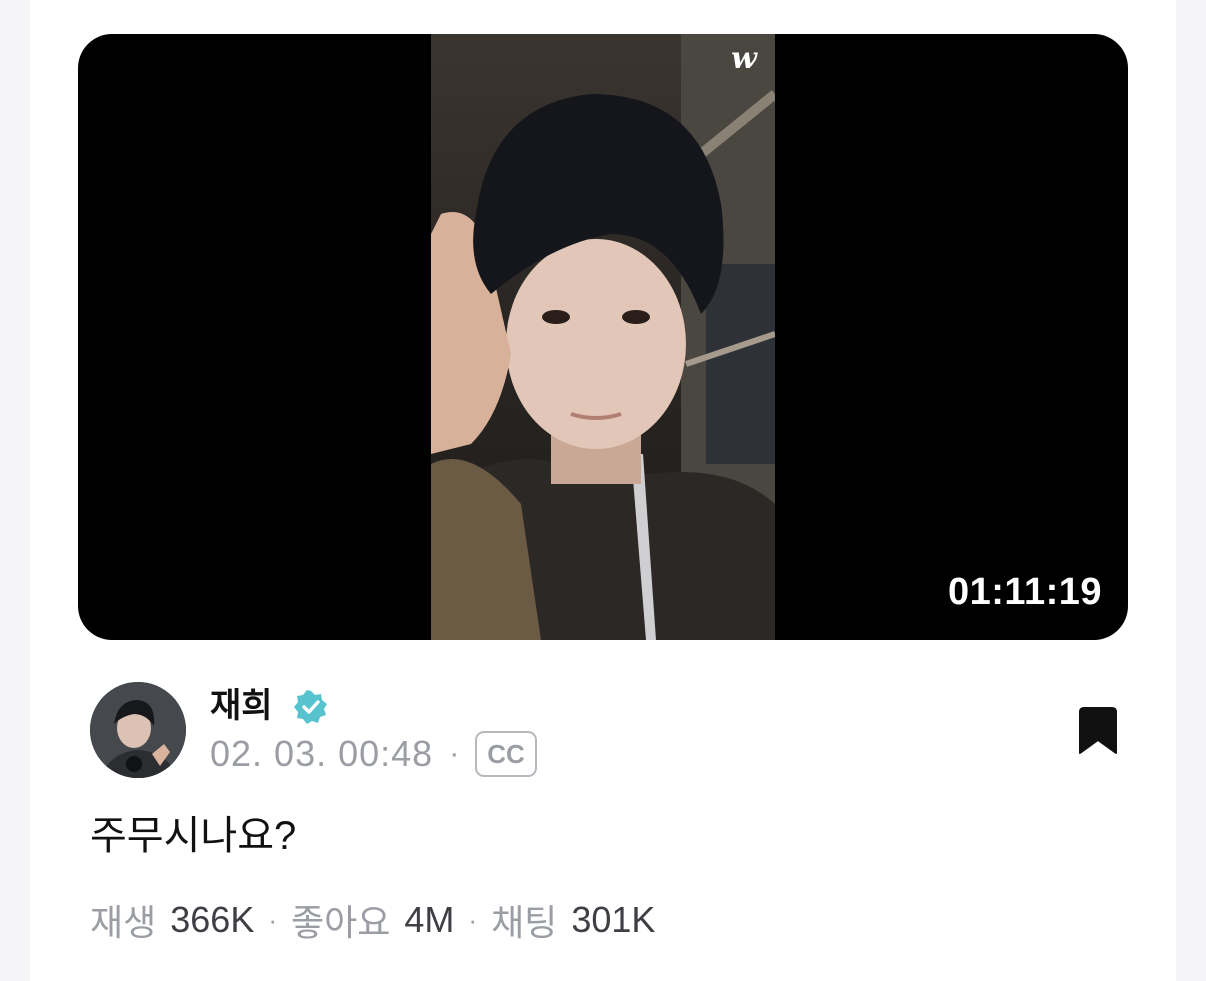 The image size is (1206, 981). What do you see at coordinates (744, 58) in the screenshot?
I see `weverse-logo-icon: w` at bounding box center [744, 58].